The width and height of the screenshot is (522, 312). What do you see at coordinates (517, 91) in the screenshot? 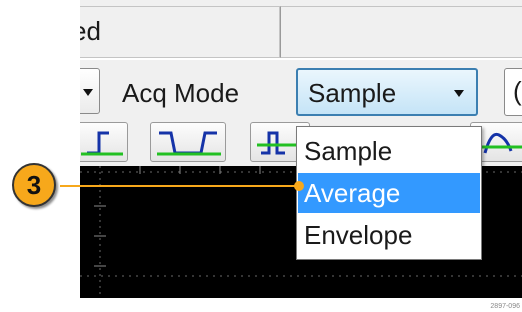
I see `next-control-text: (` at bounding box center [517, 91].